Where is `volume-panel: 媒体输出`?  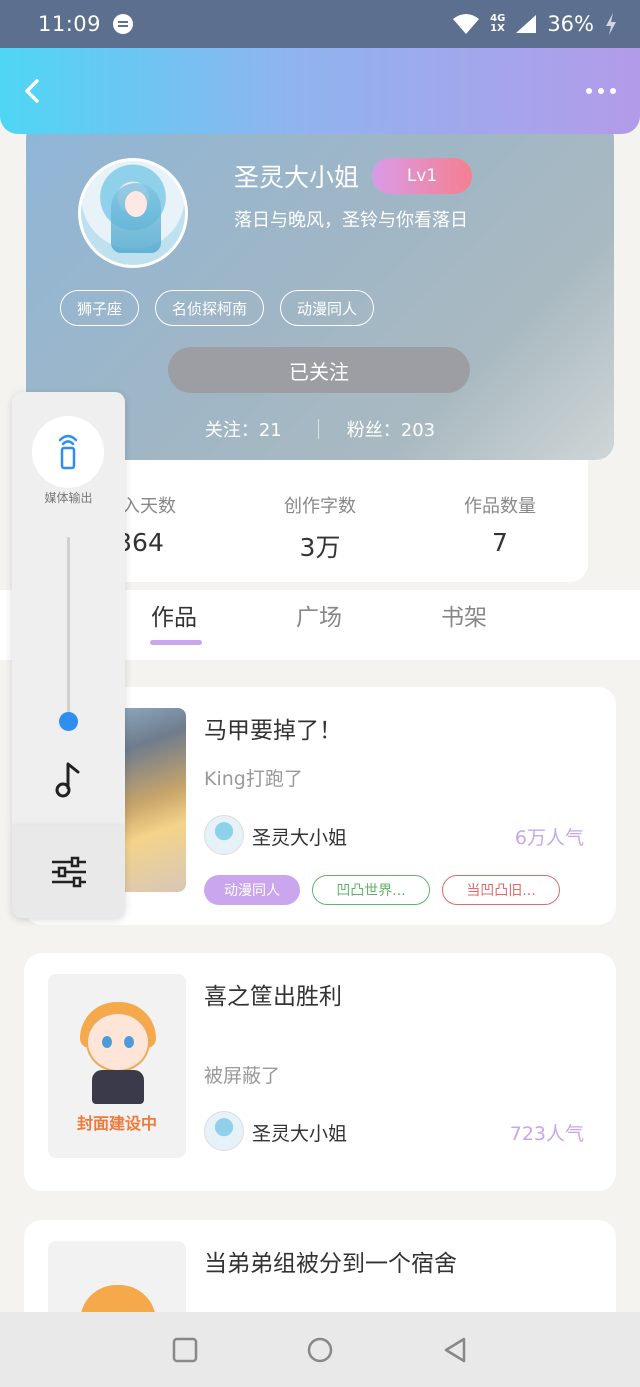
volume-panel: 媒体输出 is located at coordinates (68, 609).